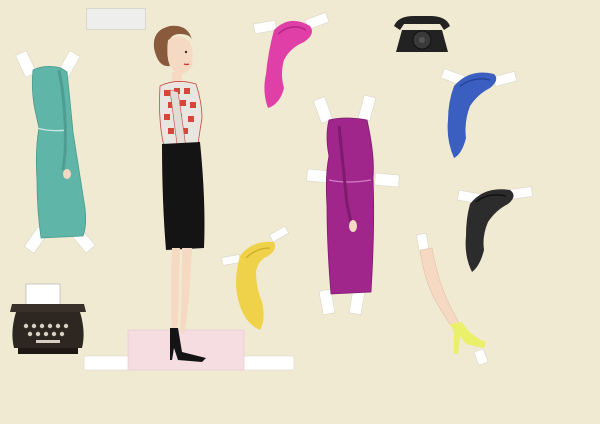 The height and width of the screenshot is (424, 600). What do you see at coordinates (60, 155) in the screenshot?
I see `teal-dress` at bounding box center [60, 155].